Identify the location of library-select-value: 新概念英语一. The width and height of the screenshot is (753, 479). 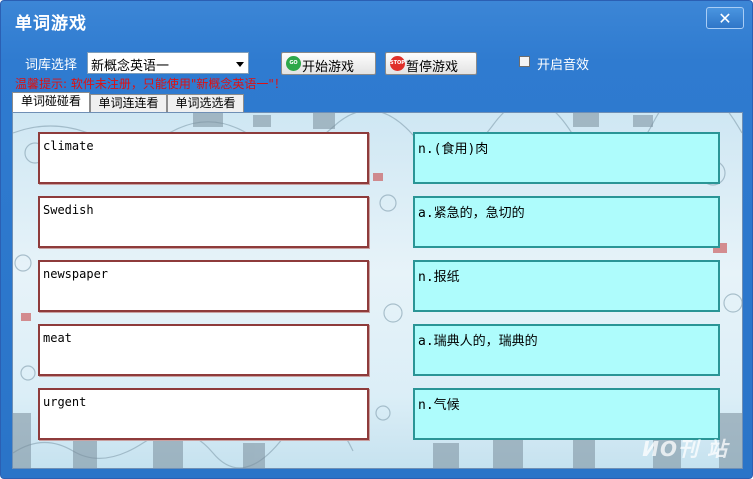
(130, 66).